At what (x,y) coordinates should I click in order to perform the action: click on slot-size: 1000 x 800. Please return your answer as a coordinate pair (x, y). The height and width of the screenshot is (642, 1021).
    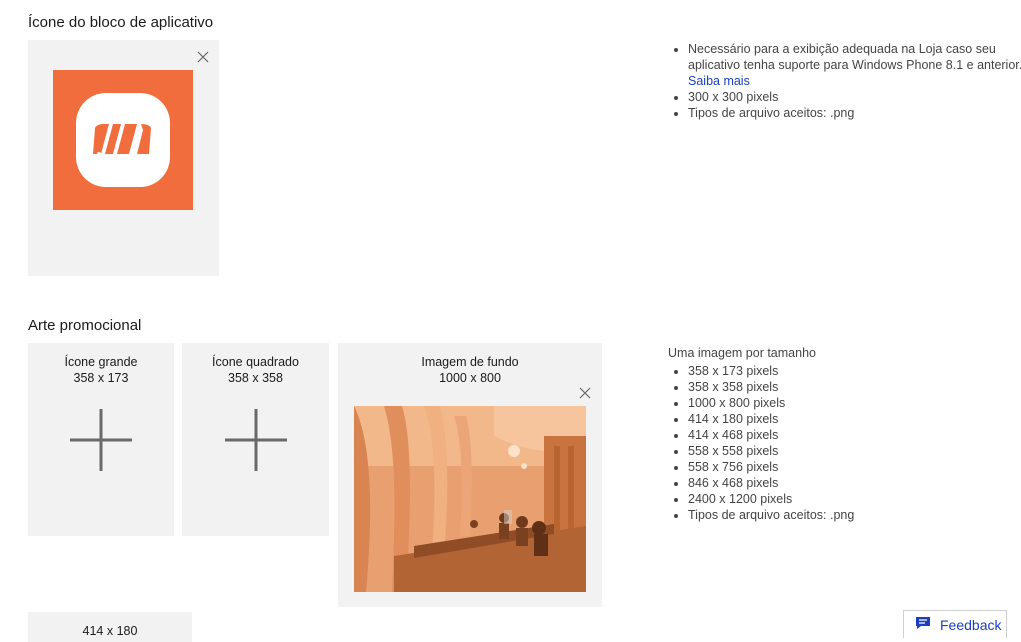
    Looking at the image, I should click on (470, 378).